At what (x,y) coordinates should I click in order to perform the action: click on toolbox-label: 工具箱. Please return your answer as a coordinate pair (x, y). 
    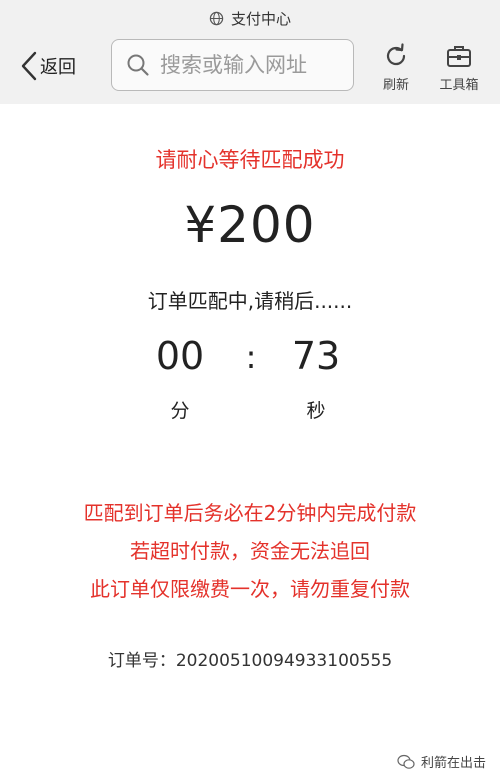
    Looking at the image, I should click on (459, 85).